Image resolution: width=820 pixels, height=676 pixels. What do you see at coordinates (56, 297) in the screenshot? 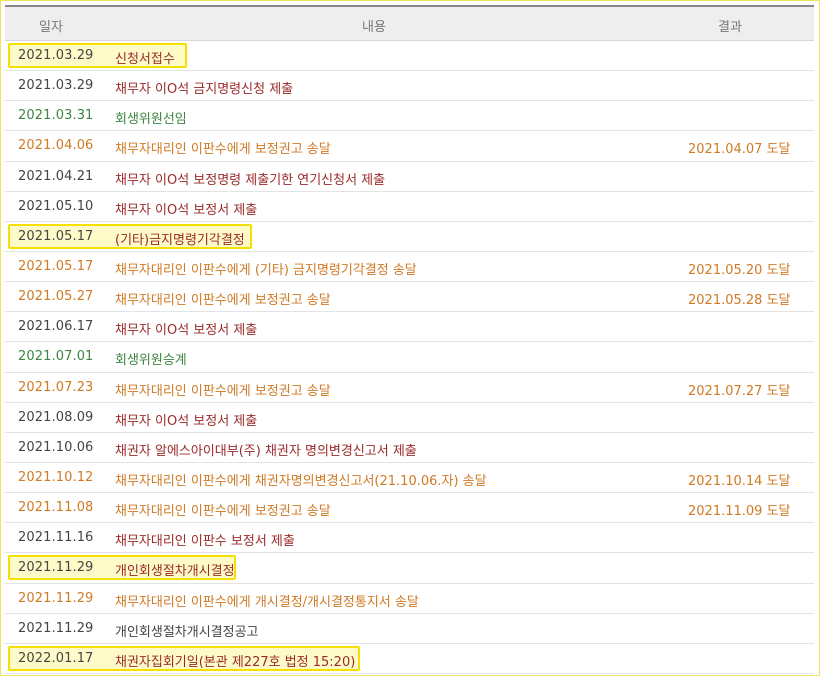
I see `row-date: 2021.05.27` at bounding box center [56, 297].